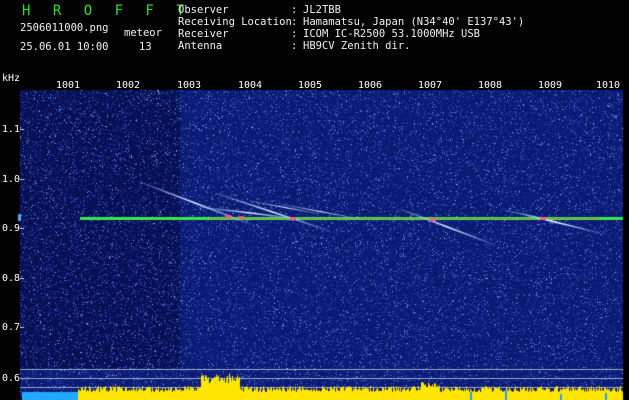 Image resolution: width=629 pixels, height=400 pixels. What do you see at coordinates (11, 179) in the screenshot?
I see `y-tick-label: 1.0` at bounding box center [11, 179].